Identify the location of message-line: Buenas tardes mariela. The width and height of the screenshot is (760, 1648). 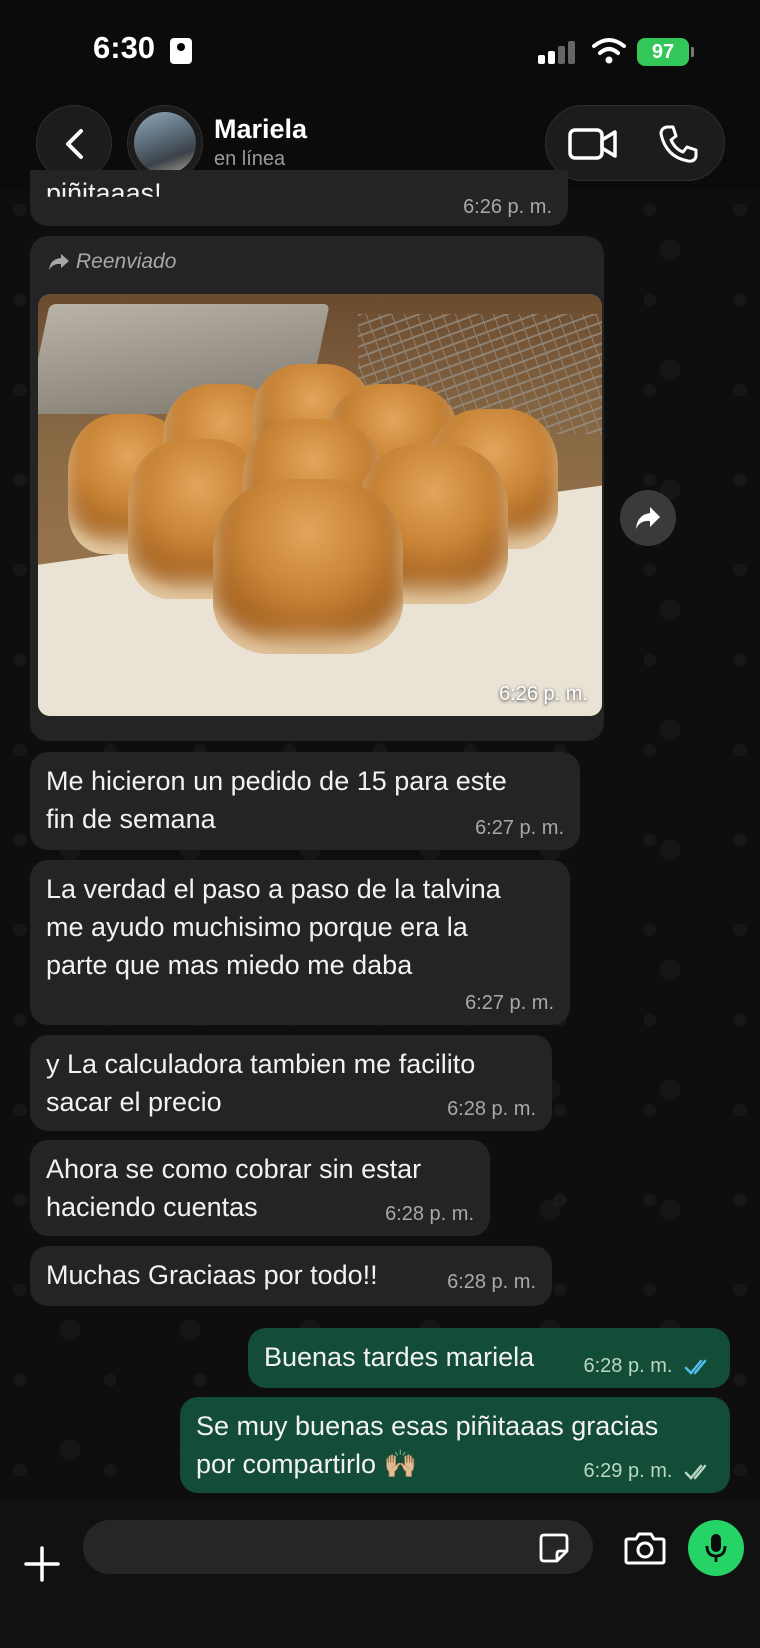
(399, 1357).